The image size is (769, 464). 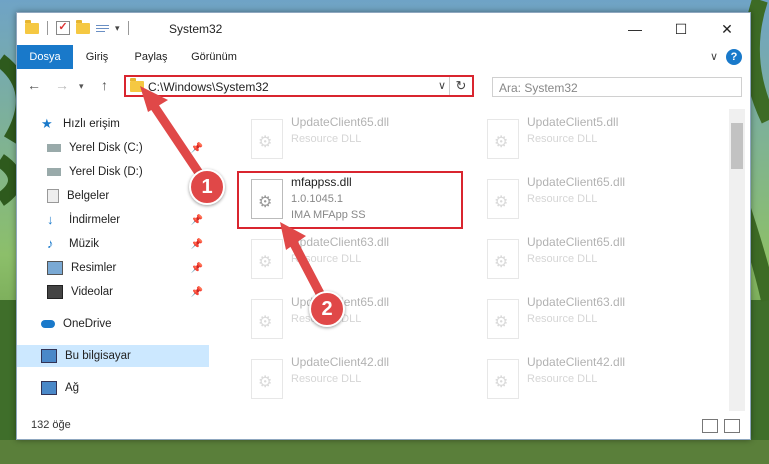 What do you see at coordinates (327, 309) in the screenshot?
I see `callout-badge-2: 2` at bounding box center [327, 309].